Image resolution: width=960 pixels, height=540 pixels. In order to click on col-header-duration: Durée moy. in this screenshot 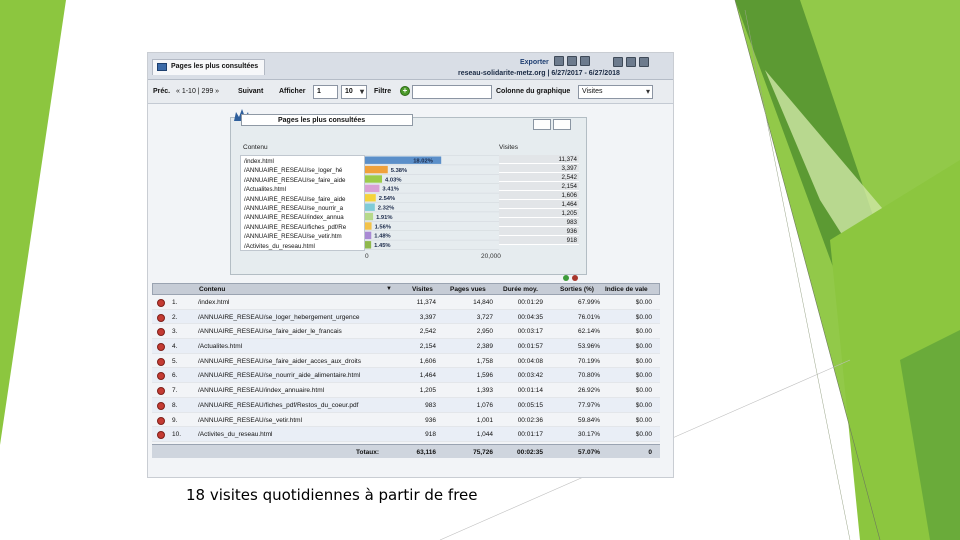, I will do `click(520, 289)`.